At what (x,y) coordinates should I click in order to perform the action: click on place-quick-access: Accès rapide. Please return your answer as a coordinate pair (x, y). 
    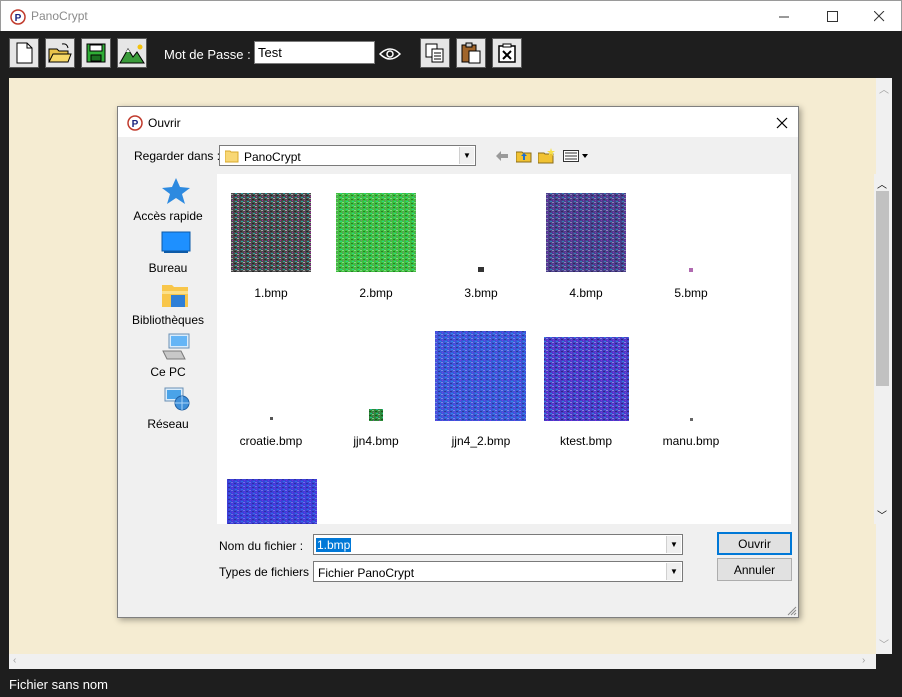
    Looking at the image, I should click on (168, 198).